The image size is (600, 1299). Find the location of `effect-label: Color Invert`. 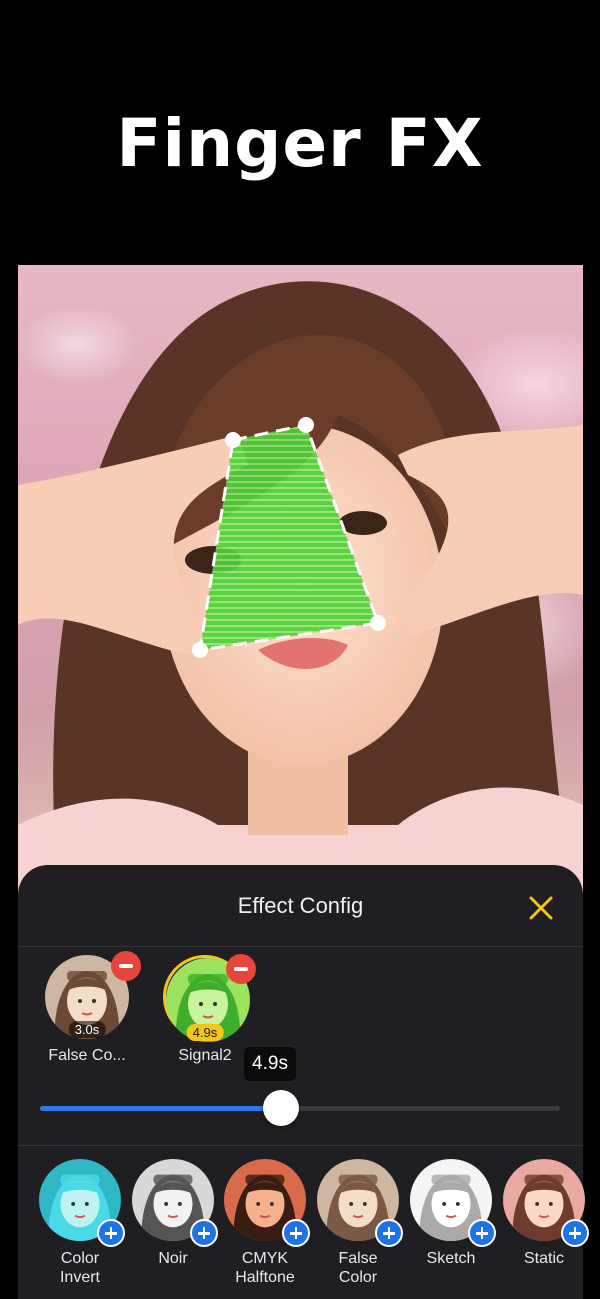

effect-label: Color Invert is located at coordinates (79, 1268).